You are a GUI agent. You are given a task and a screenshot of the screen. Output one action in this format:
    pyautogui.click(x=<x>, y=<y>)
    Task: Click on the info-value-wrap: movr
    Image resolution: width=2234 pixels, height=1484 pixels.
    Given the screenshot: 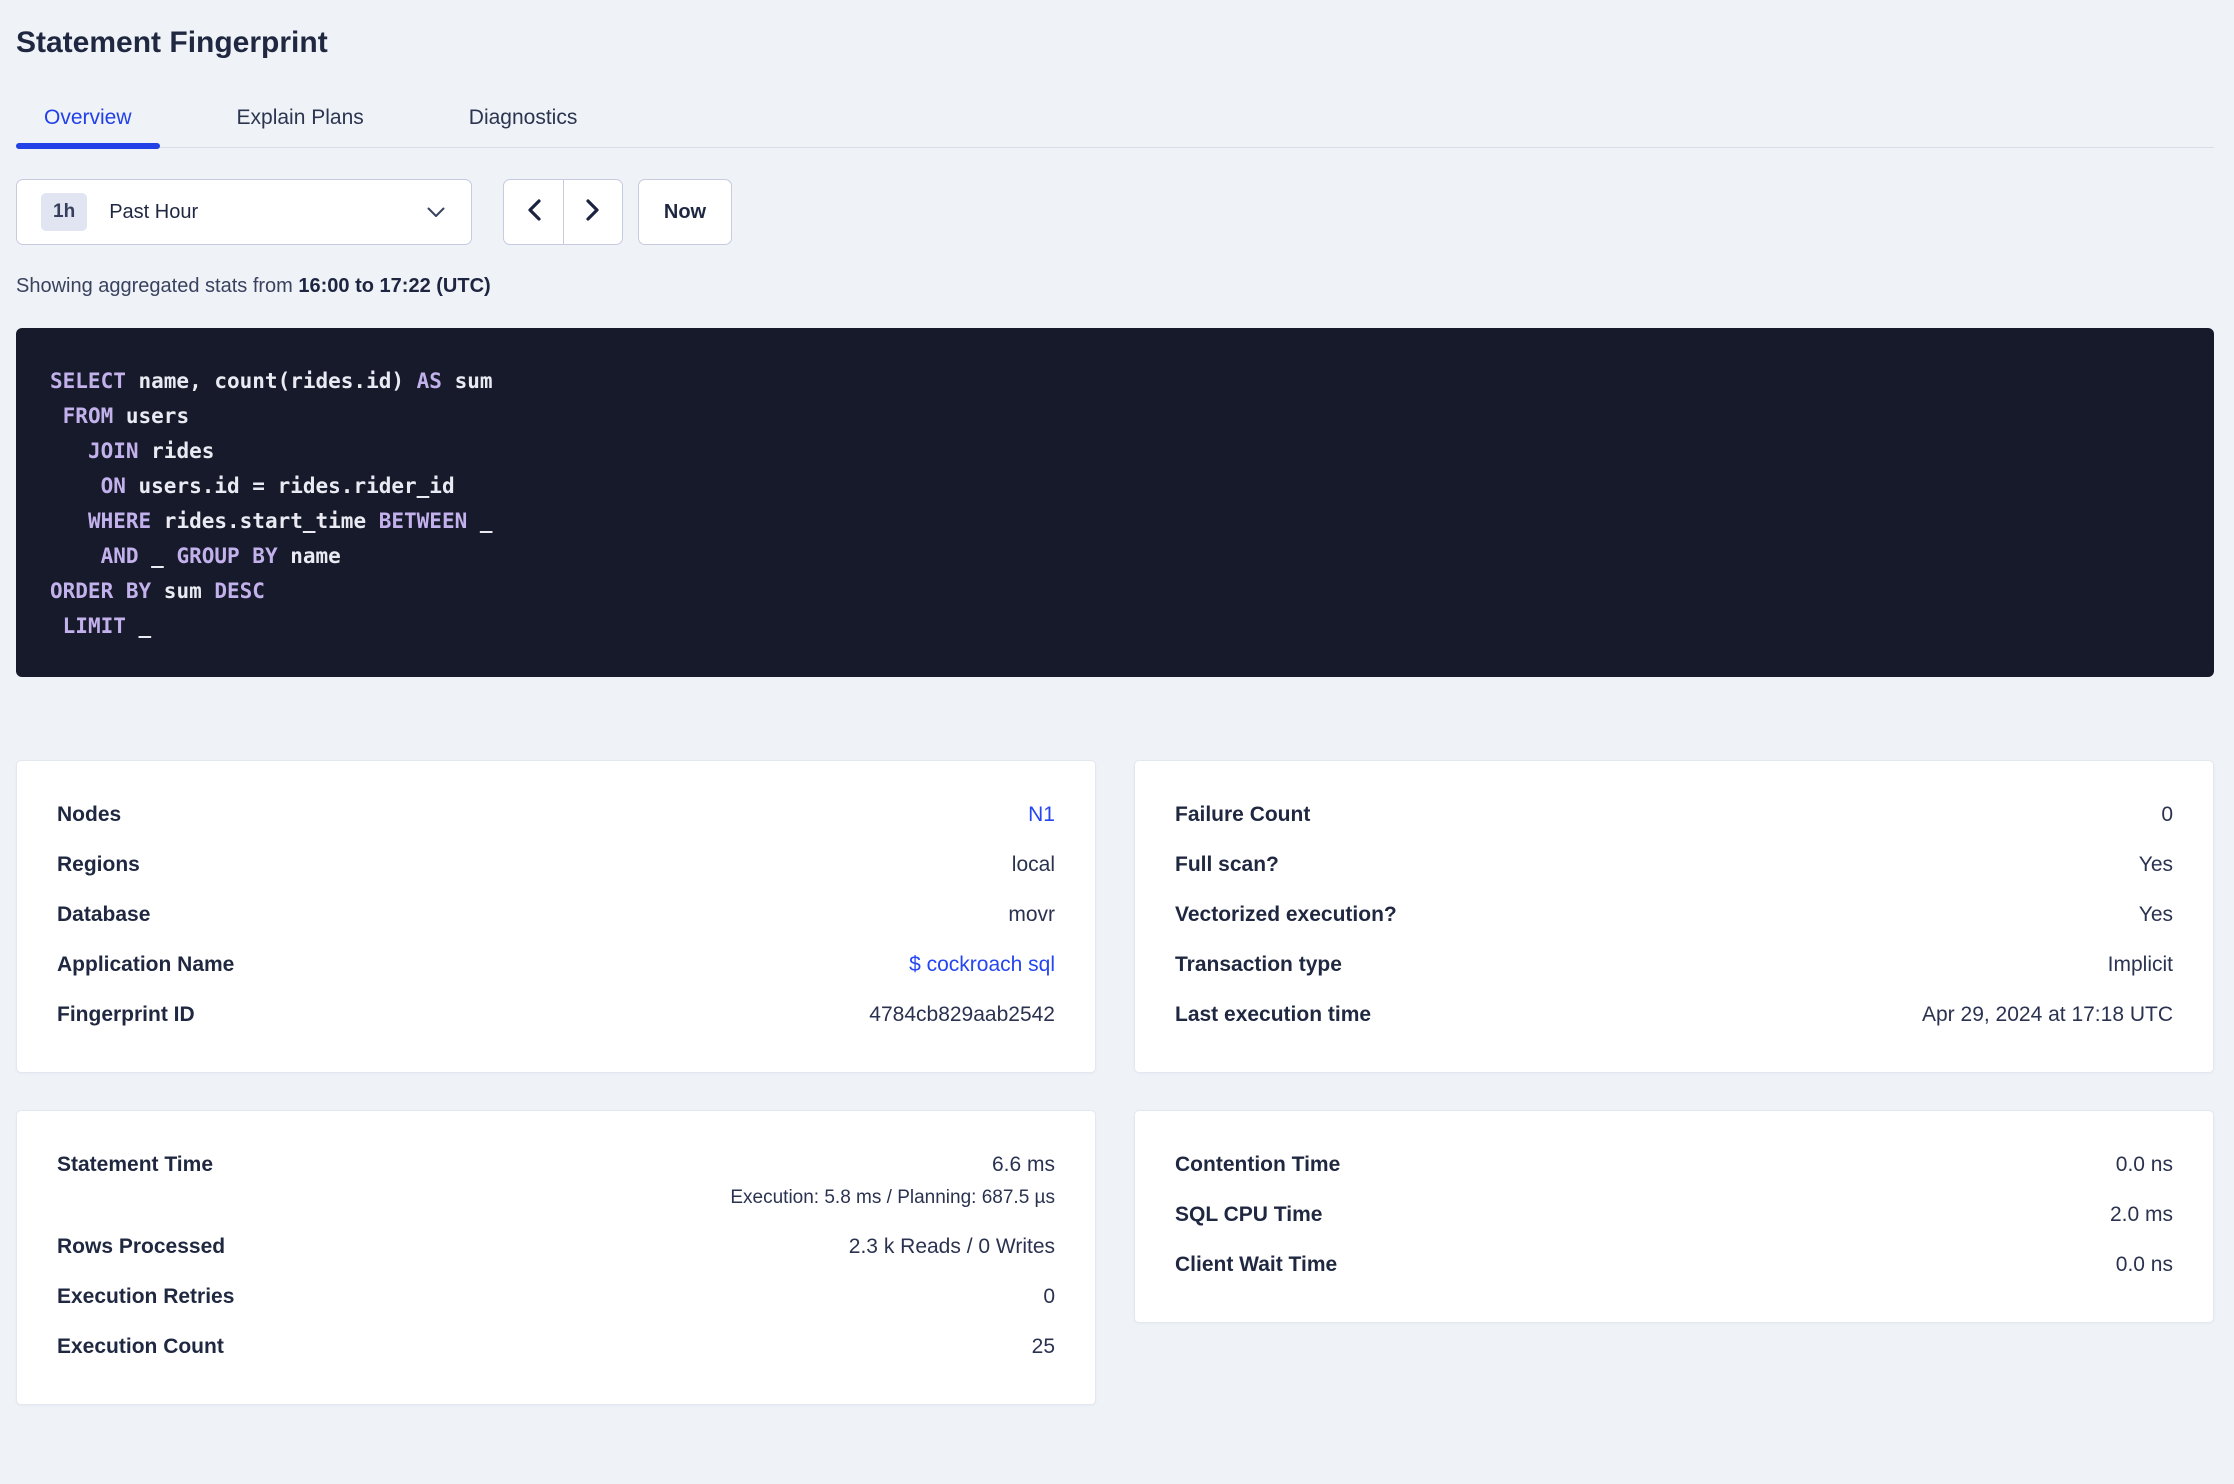 What is the action you would take?
    pyautogui.click(x=1031, y=915)
    